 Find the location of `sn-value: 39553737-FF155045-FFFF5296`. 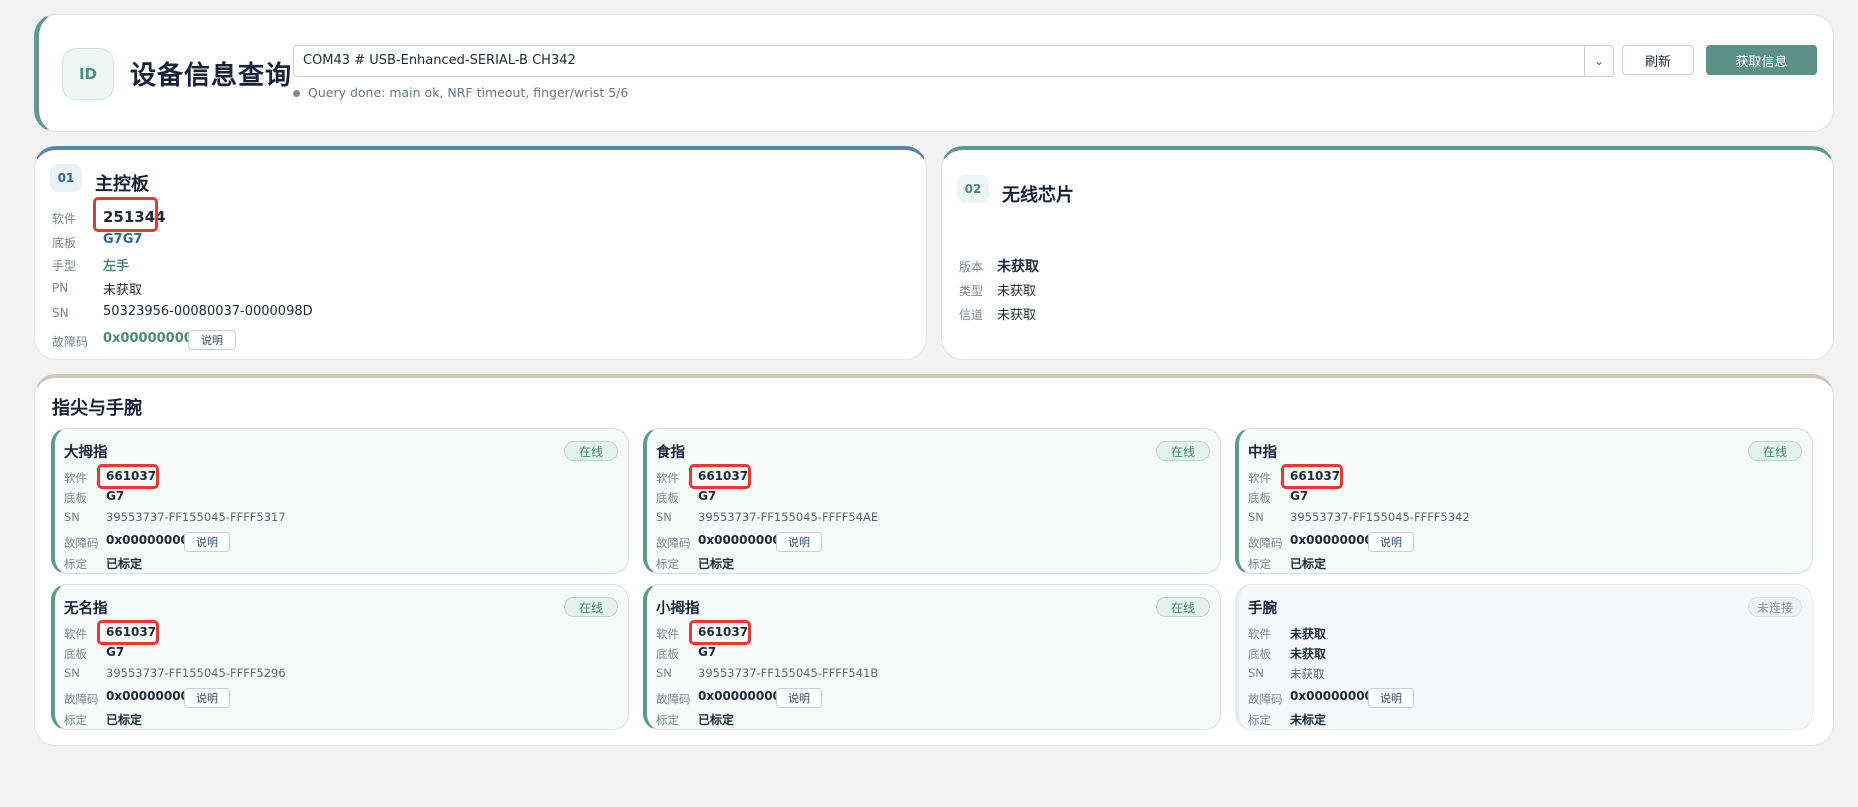

sn-value: 39553737-FF155045-FFFF5296 is located at coordinates (196, 673).